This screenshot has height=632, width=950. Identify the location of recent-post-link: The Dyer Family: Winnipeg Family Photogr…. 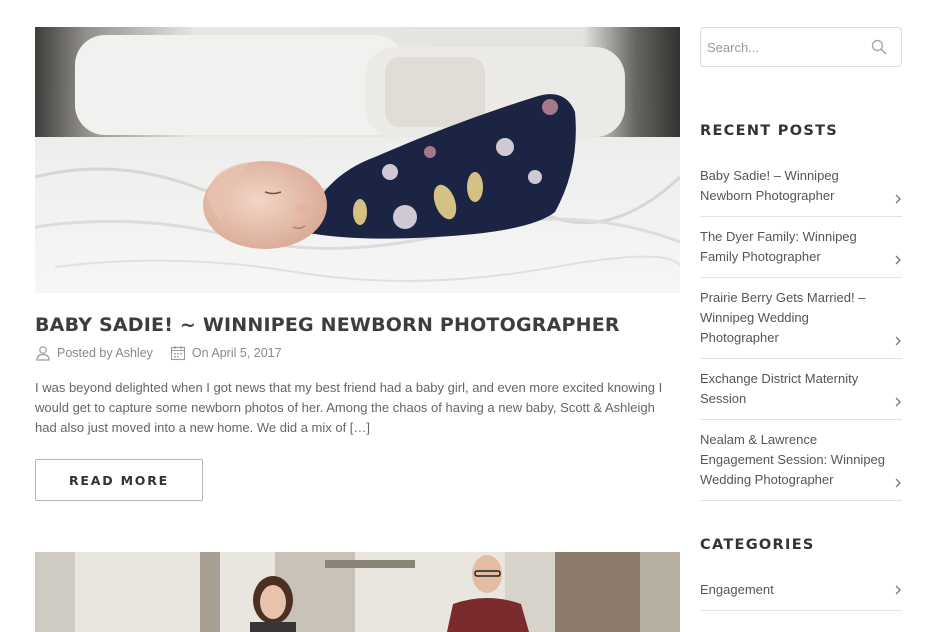
(793, 252).